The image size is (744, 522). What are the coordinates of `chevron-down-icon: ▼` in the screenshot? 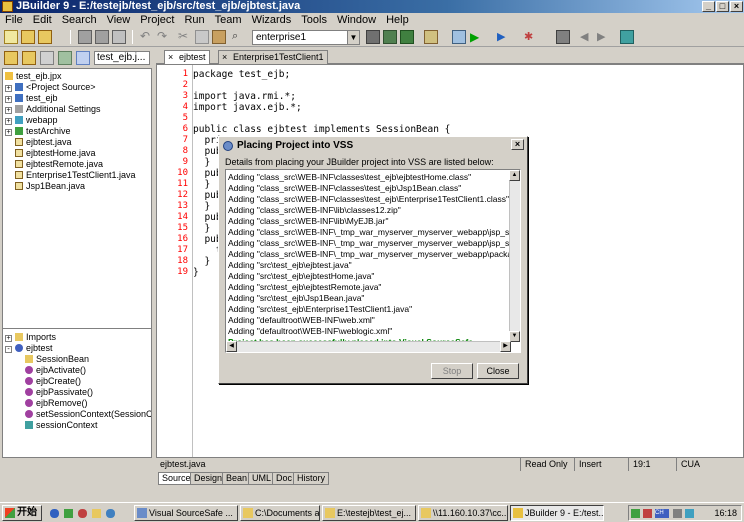 It's located at (353, 37).